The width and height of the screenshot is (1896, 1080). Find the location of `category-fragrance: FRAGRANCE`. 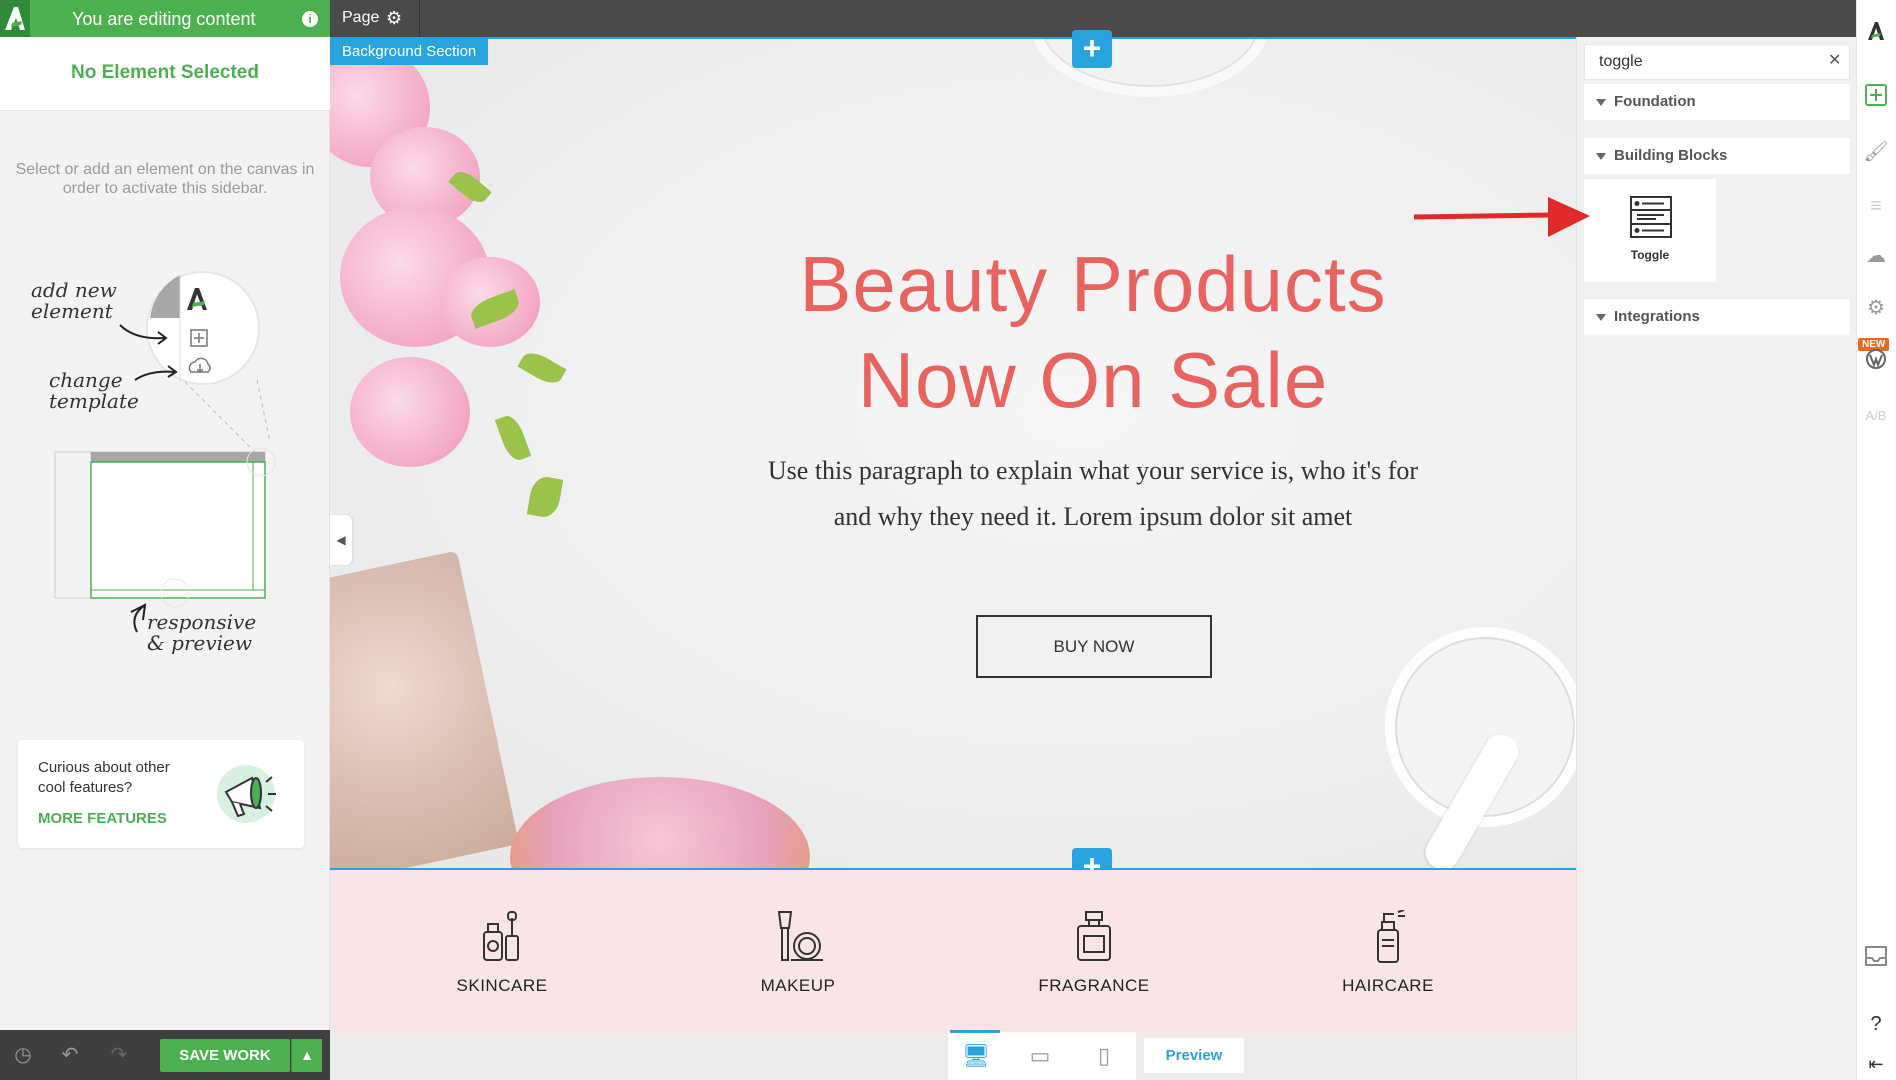

category-fragrance: FRAGRANCE is located at coordinates (1094, 953).